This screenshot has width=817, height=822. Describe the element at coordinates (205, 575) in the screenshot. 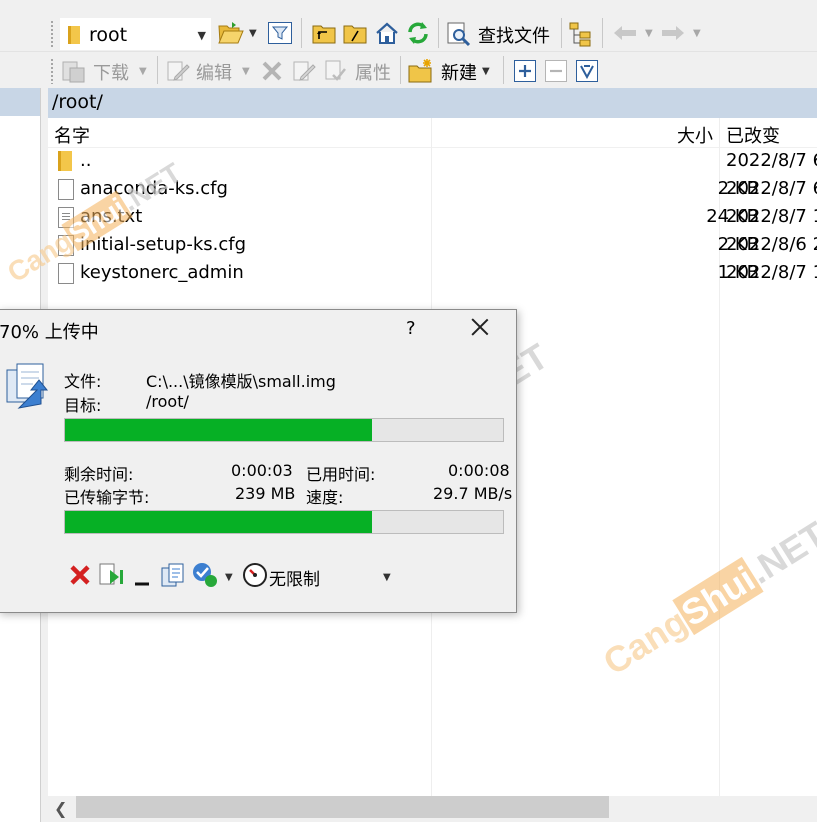

I see `on-completion-icon` at that location.